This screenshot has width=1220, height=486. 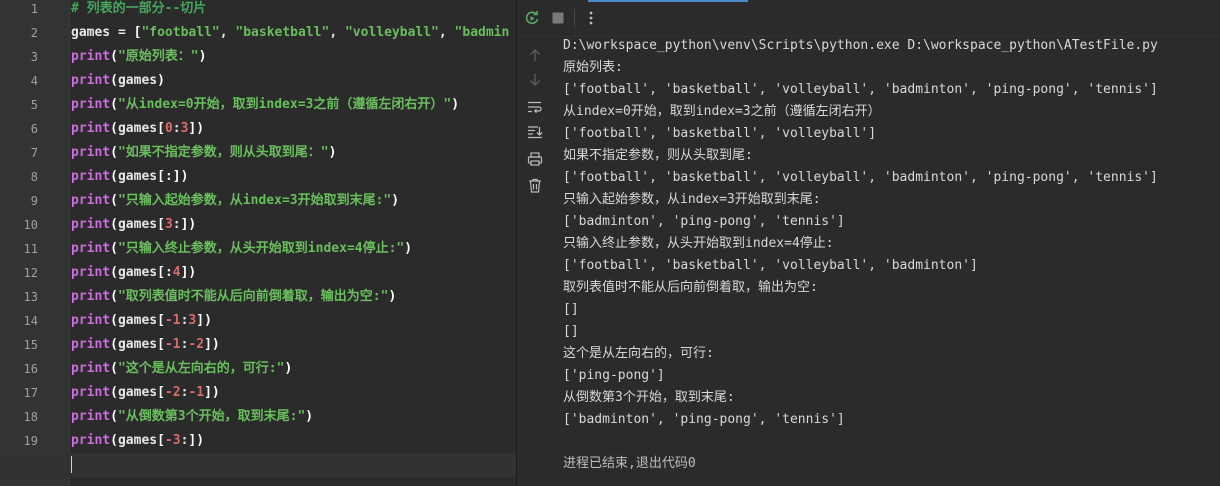 I want to click on scroll-down-icon, so click(x=535, y=80).